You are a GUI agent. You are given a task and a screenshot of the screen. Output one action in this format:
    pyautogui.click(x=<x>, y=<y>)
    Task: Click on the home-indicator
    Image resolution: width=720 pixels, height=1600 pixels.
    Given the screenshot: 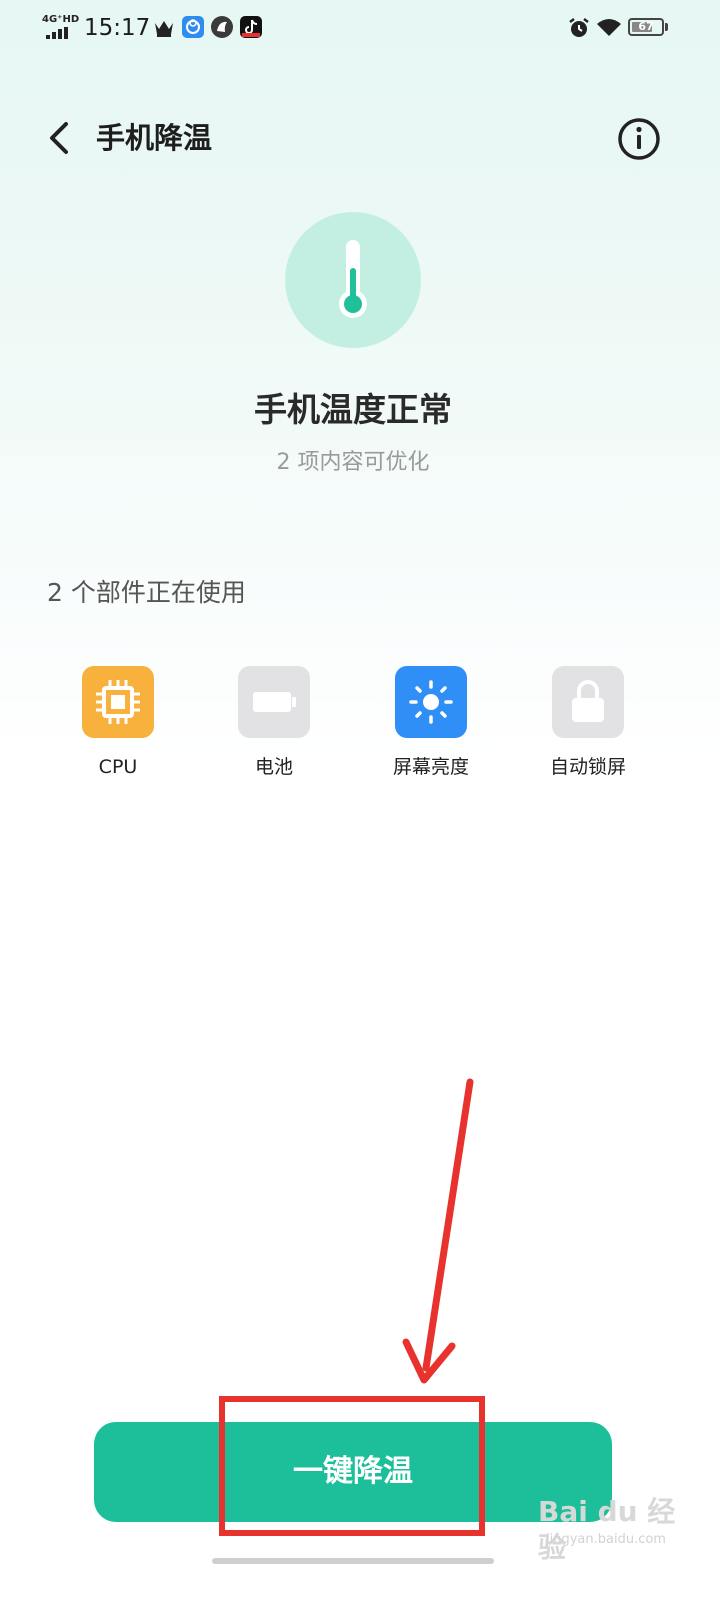 What is the action you would take?
    pyautogui.click(x=353, y=1561)
    